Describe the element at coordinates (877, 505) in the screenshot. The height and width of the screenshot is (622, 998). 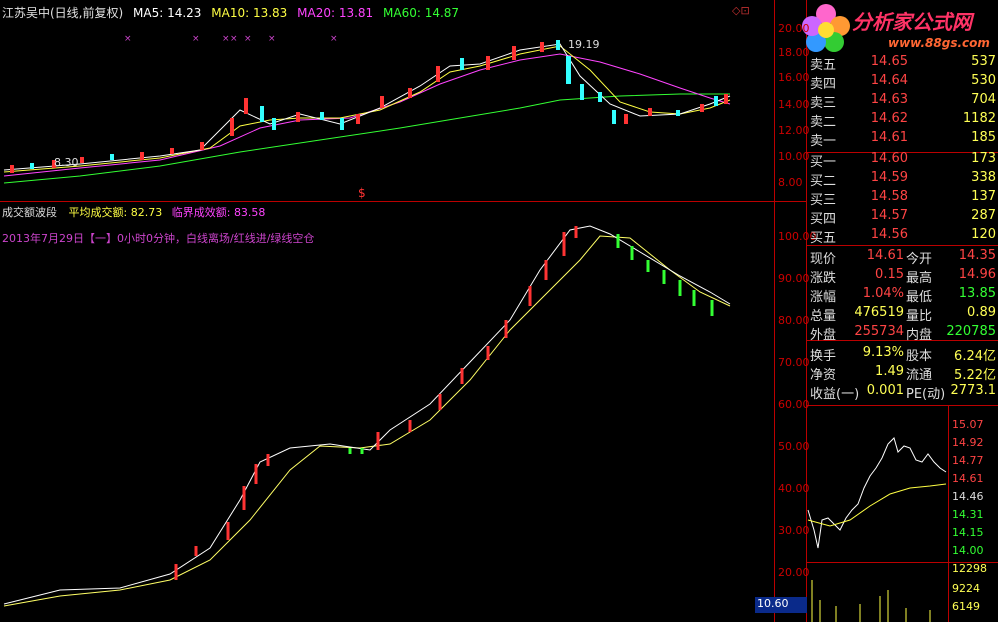
I see `mini-avg-line` at that location.